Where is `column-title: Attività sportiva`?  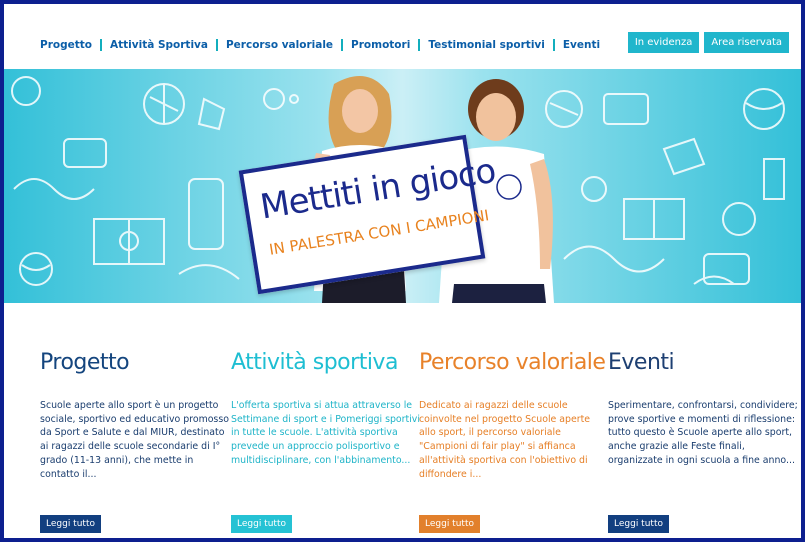 column-title: Attività sportiva is located at coordinates (314, 362).